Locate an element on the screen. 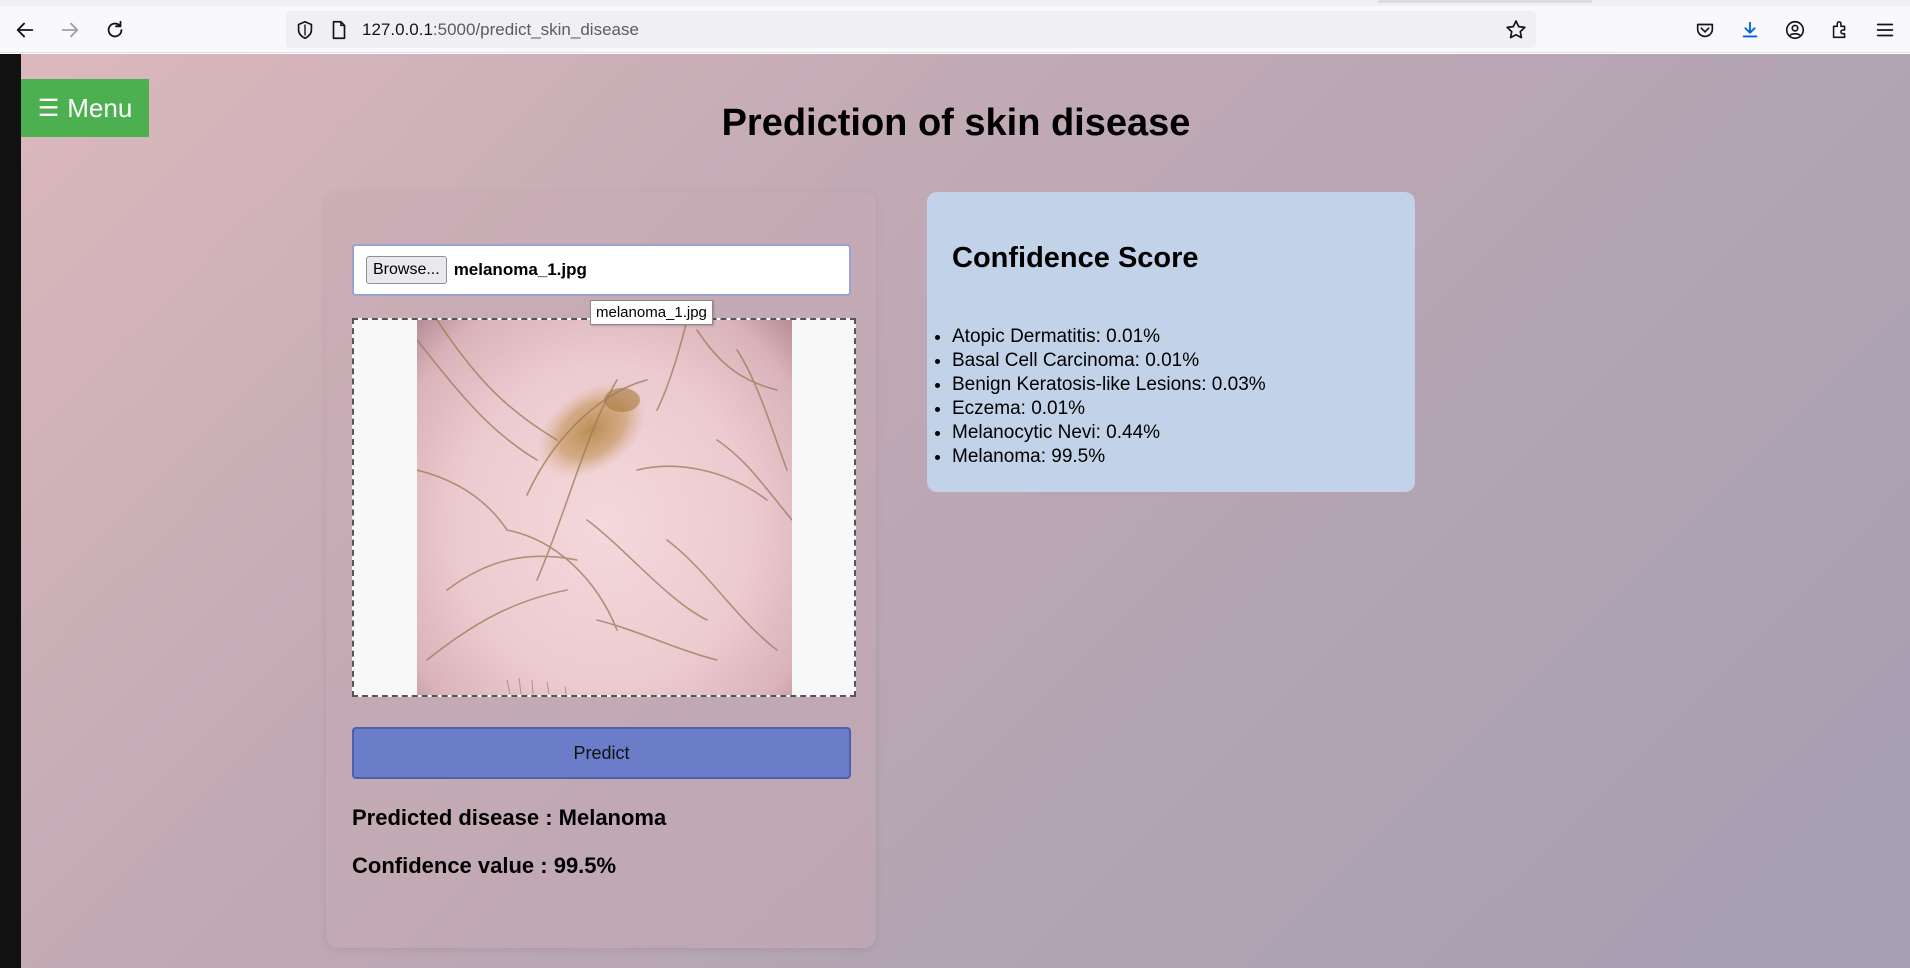 The image size is (1910, 968). confidence-value-text: Confidence value : 99.5% is located at coordinates (484, 865).